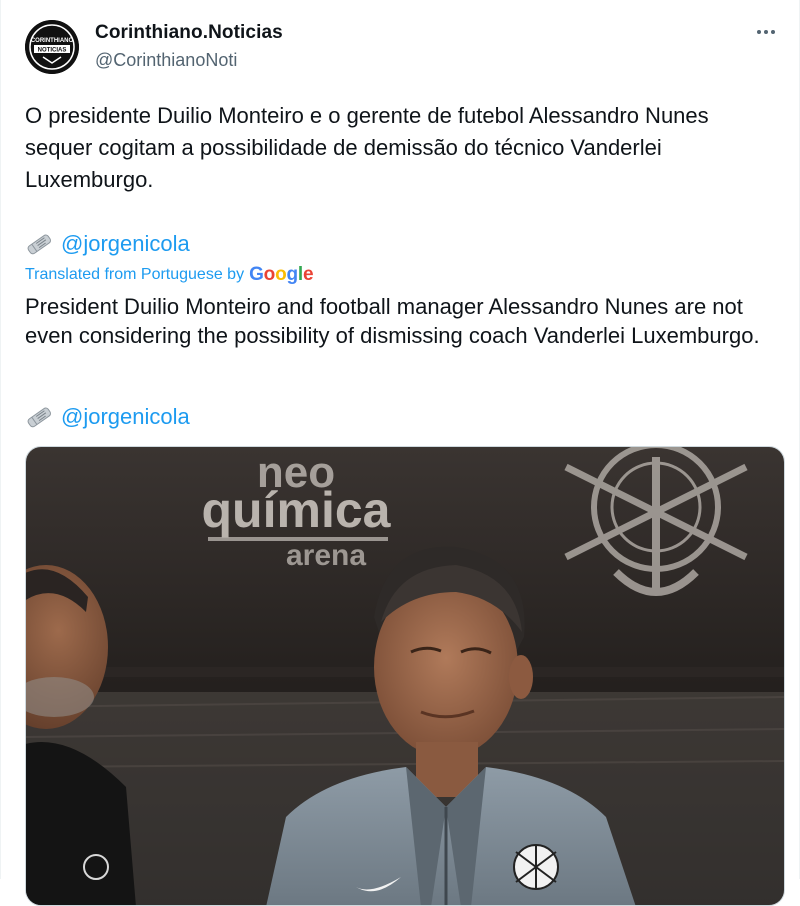 This screenshot has width=800, height=906. What do you see at coordinates (189, 33) in the screenshot?
I see `author-display-name: Corinthiano.Noticias` at bounding box center [189, 33].